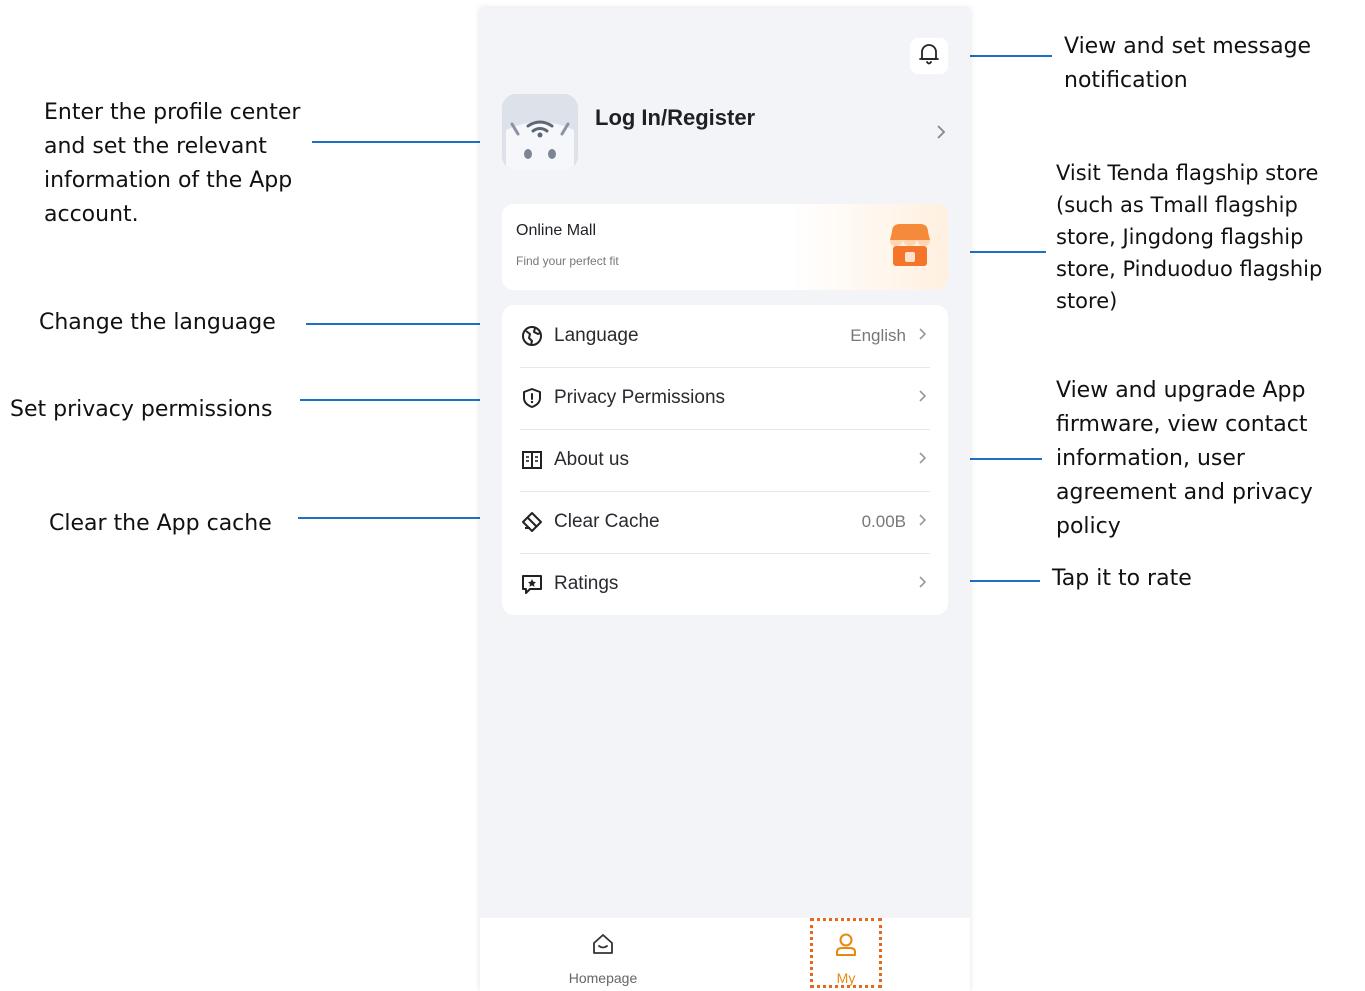 Image resolution: width=1365 pixels, height=991 pixels. What do you see at coordinates (725, 584) in the screenshot?
I see `menu-item-ratings: Ratings` at bounding box center [725, 584].